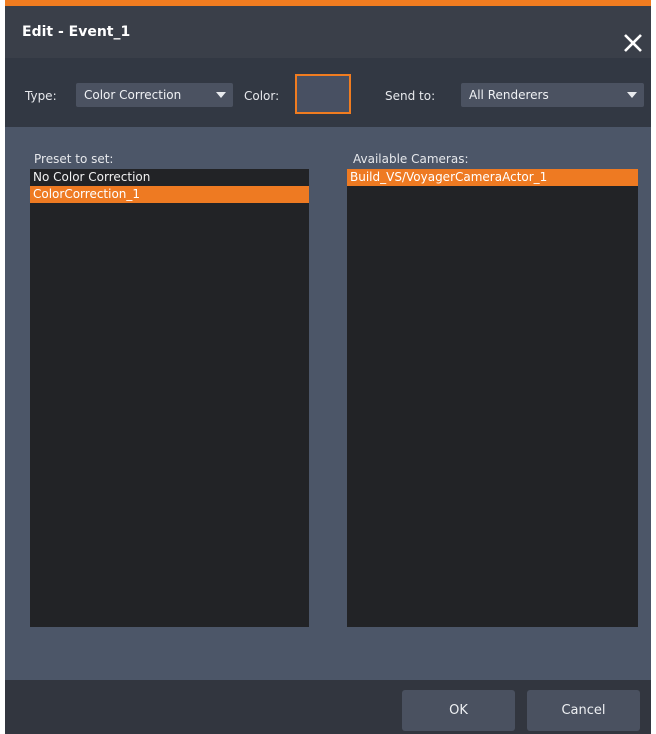 The height and width of the screenshot is (734, 656). I want to click on camera-list-label: Available Cameras:, so click(411, 159).